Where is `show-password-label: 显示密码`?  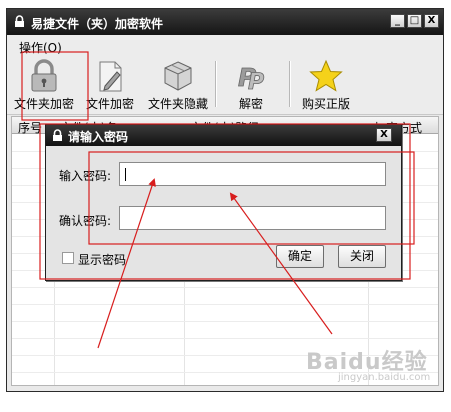
show-password-label: 显示密码 is located at coordinates (102, 259).